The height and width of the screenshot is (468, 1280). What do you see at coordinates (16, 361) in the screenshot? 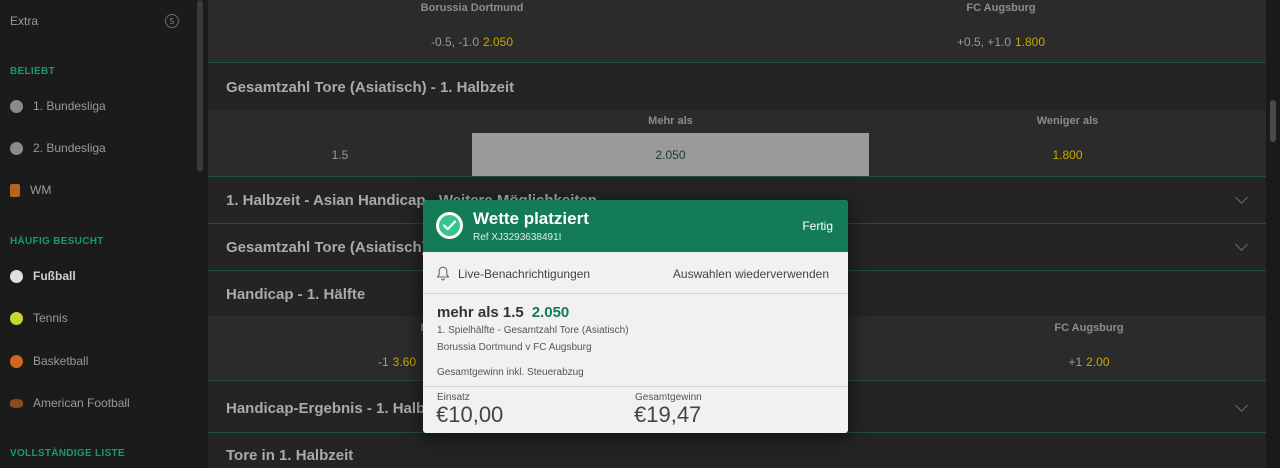
I see `basketball-icon` at bounding box center [16, 361].